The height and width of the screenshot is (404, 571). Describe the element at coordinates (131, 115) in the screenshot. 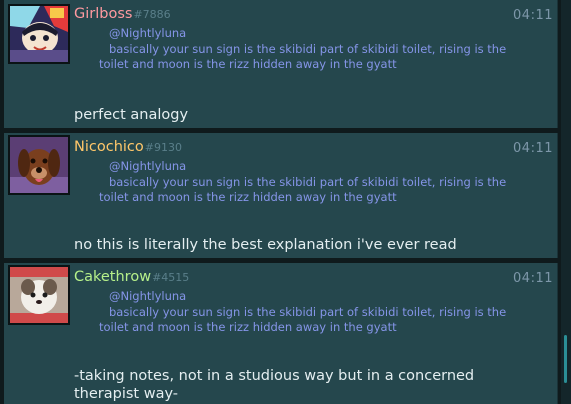

I see `message-body: perfect analogy` at that location.